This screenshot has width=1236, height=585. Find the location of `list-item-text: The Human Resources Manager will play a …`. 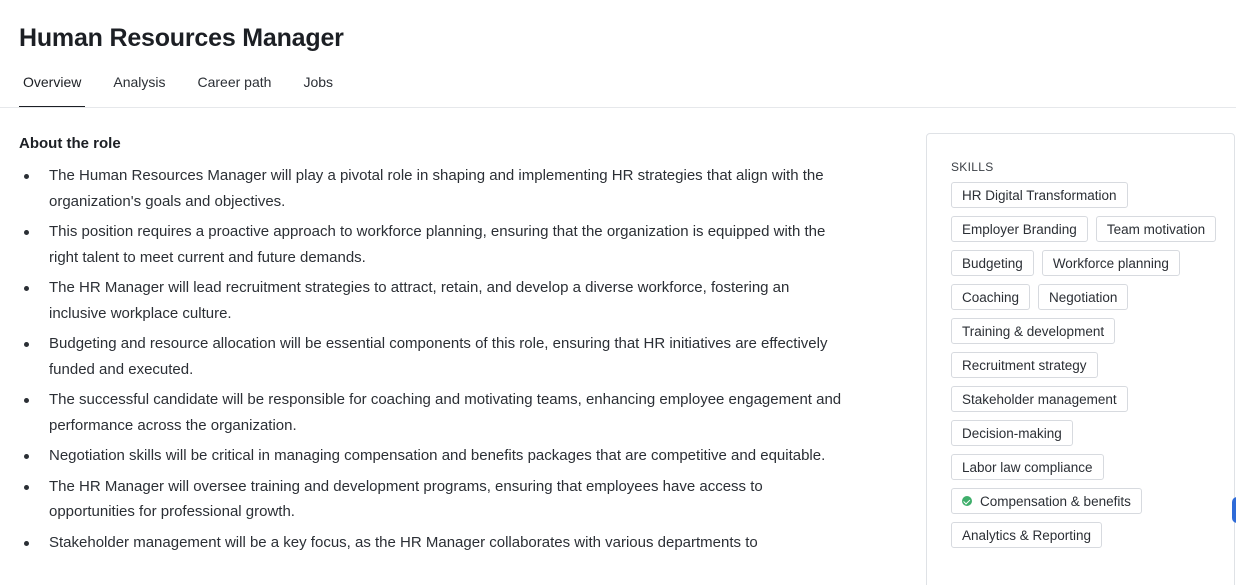

list-item-text: The Human Resources Manager will play a … is located at coordinates (436, 188).